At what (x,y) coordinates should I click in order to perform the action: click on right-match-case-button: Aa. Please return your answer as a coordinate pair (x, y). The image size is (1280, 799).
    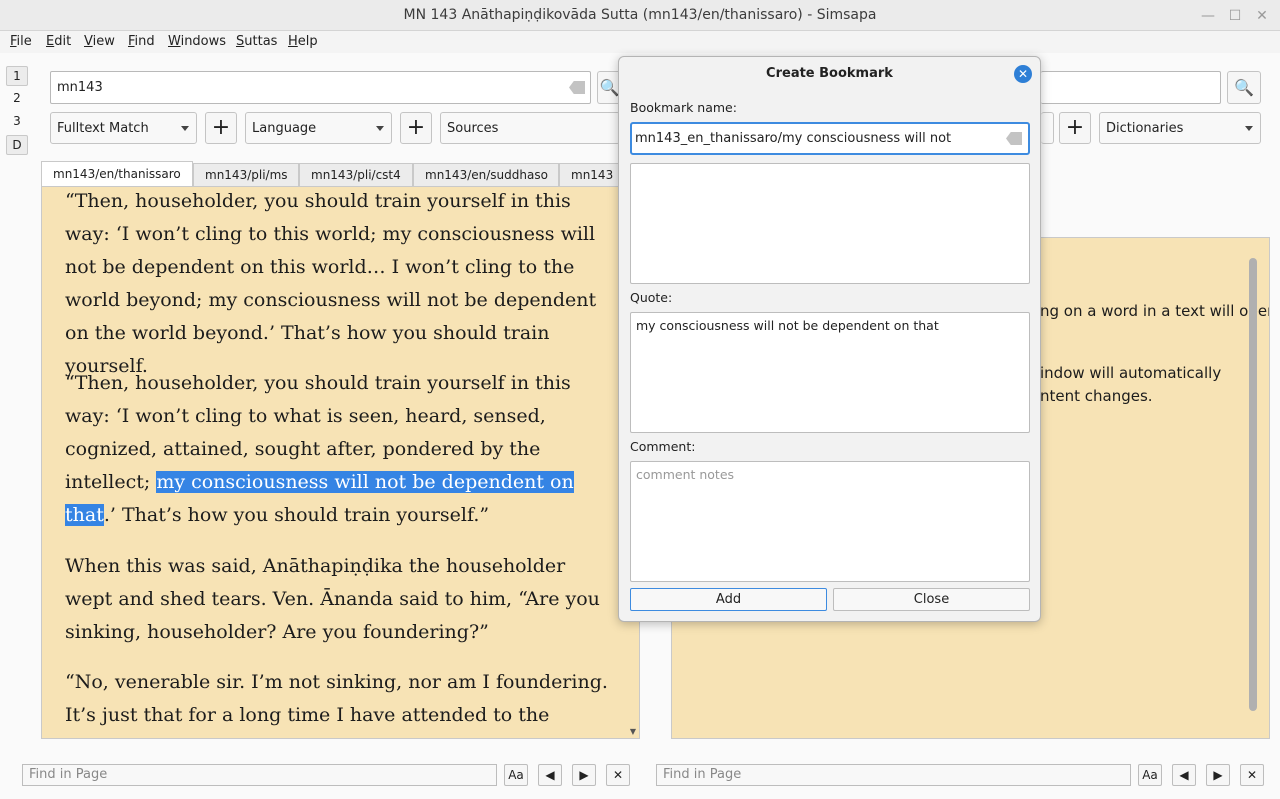
    Looking at the image, I should click on (1150, 775).